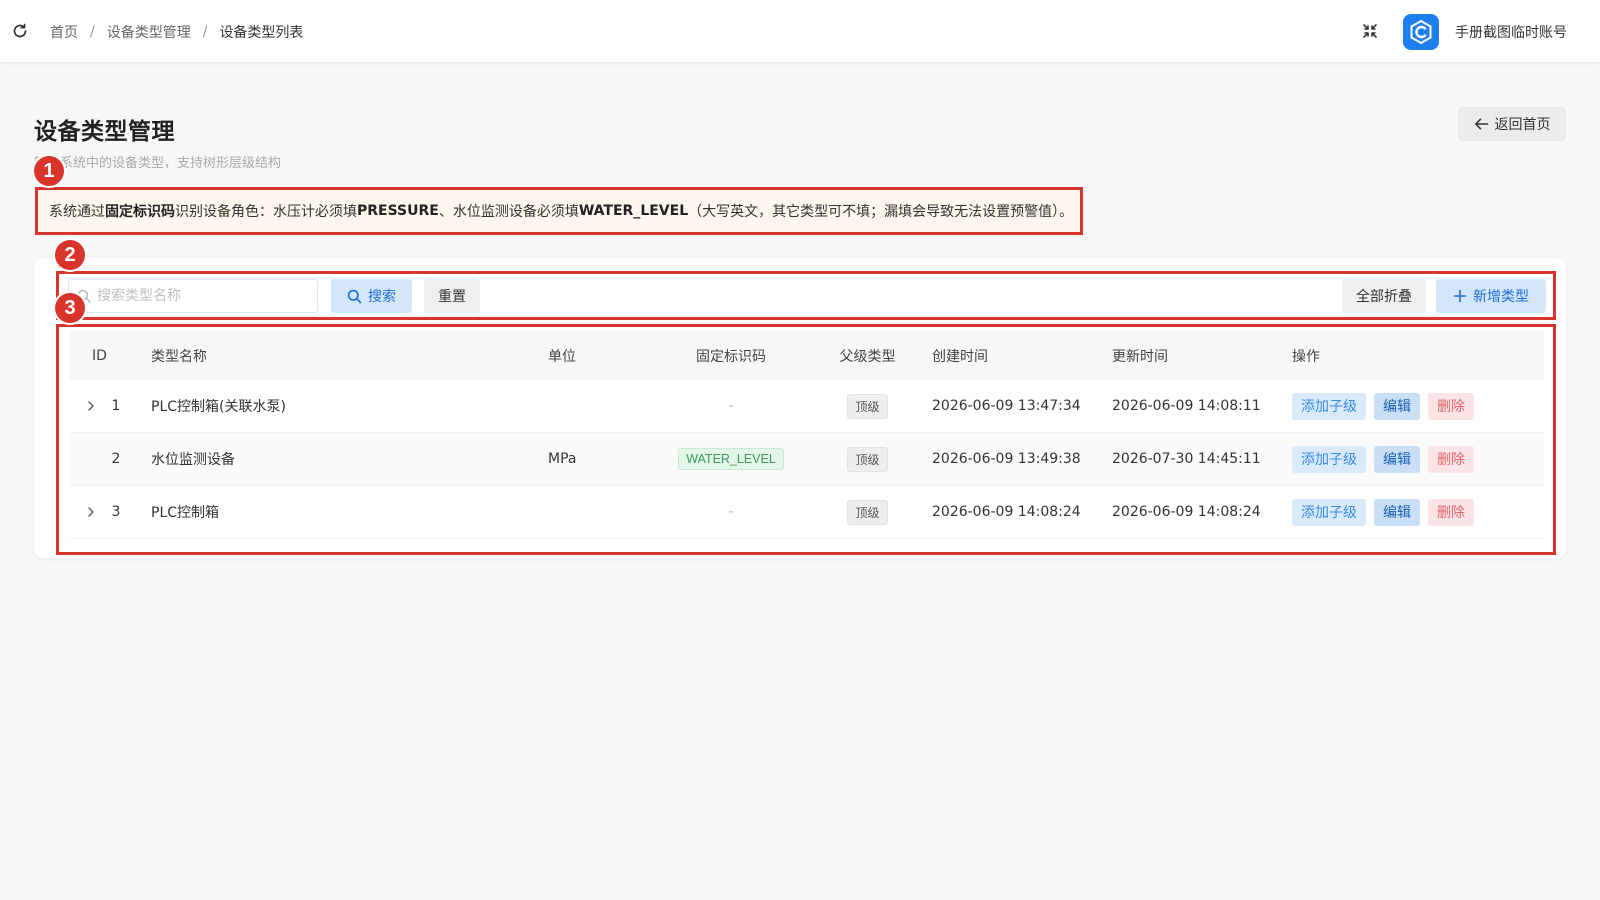 The image size is (1600, 900). Describe the element at coordinates (562, 459) in the screenshot. I see `row-unit: MPa` at that location.